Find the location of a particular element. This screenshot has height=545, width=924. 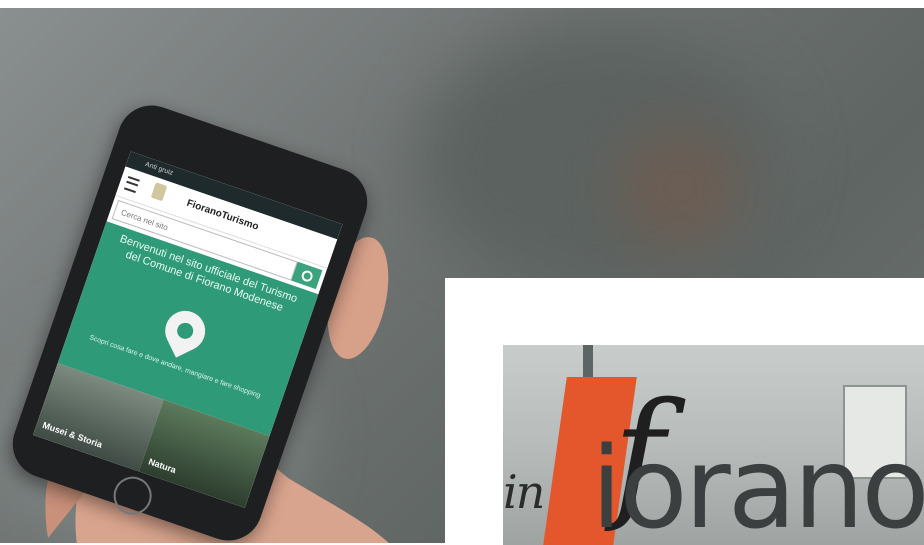

map-pin-icon is located at coordinates (185, 331).